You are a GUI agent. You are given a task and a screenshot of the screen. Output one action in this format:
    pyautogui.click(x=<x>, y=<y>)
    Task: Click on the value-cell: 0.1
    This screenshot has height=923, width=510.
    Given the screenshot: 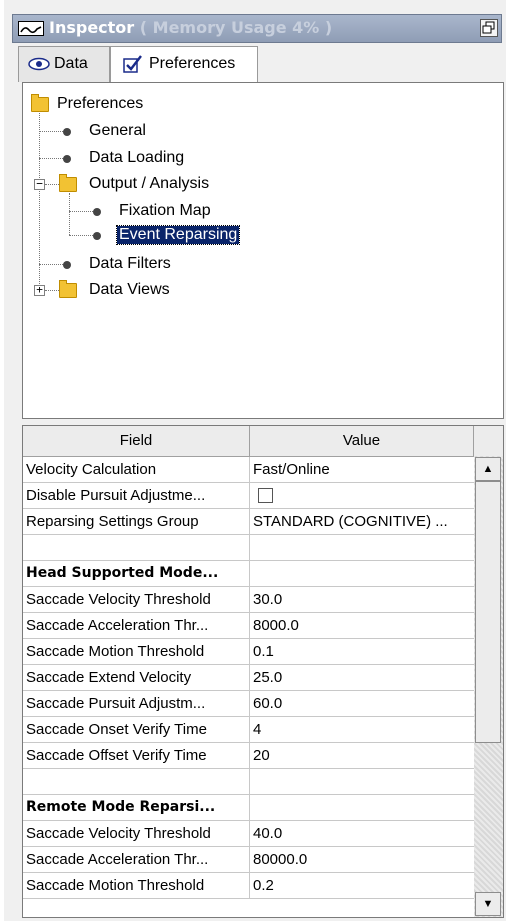 What is the action you would take?
    pyautogui.click(x=362, y=652)
    